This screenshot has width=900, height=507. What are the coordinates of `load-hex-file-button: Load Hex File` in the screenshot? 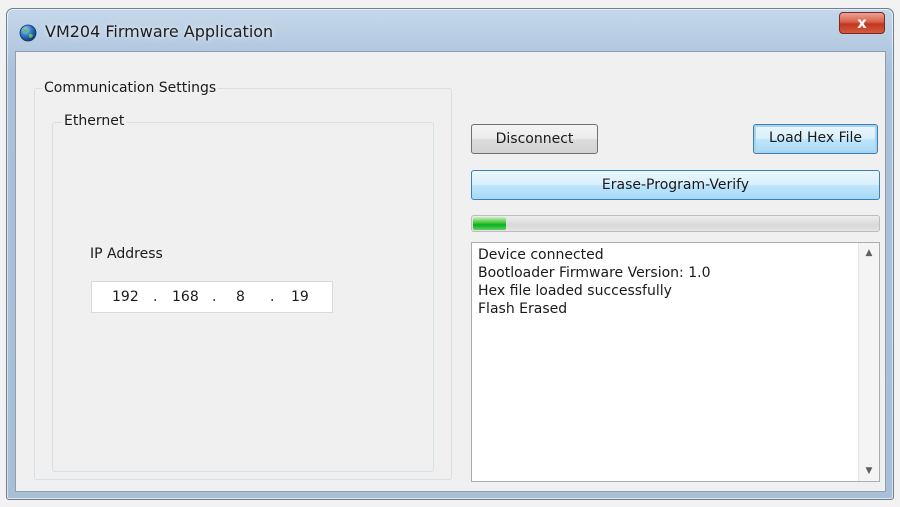 It's located at (815, 139).